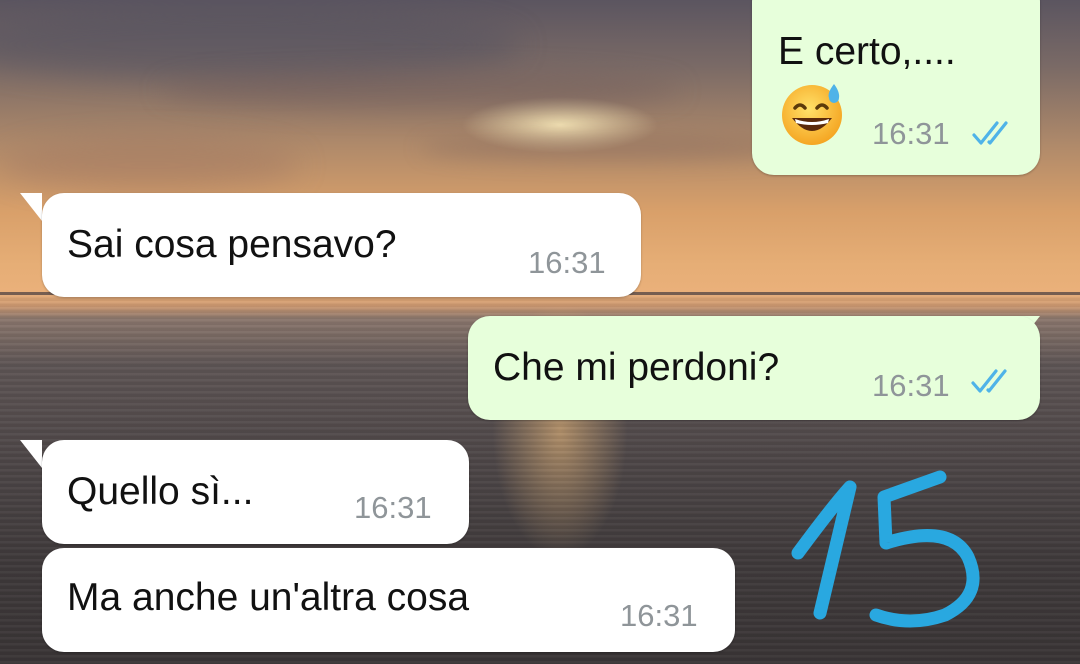 This screenshot has height=664, width=1080. I want to click on message-bubble-incoming: Quello sì... 16:31, so click(255, 492).